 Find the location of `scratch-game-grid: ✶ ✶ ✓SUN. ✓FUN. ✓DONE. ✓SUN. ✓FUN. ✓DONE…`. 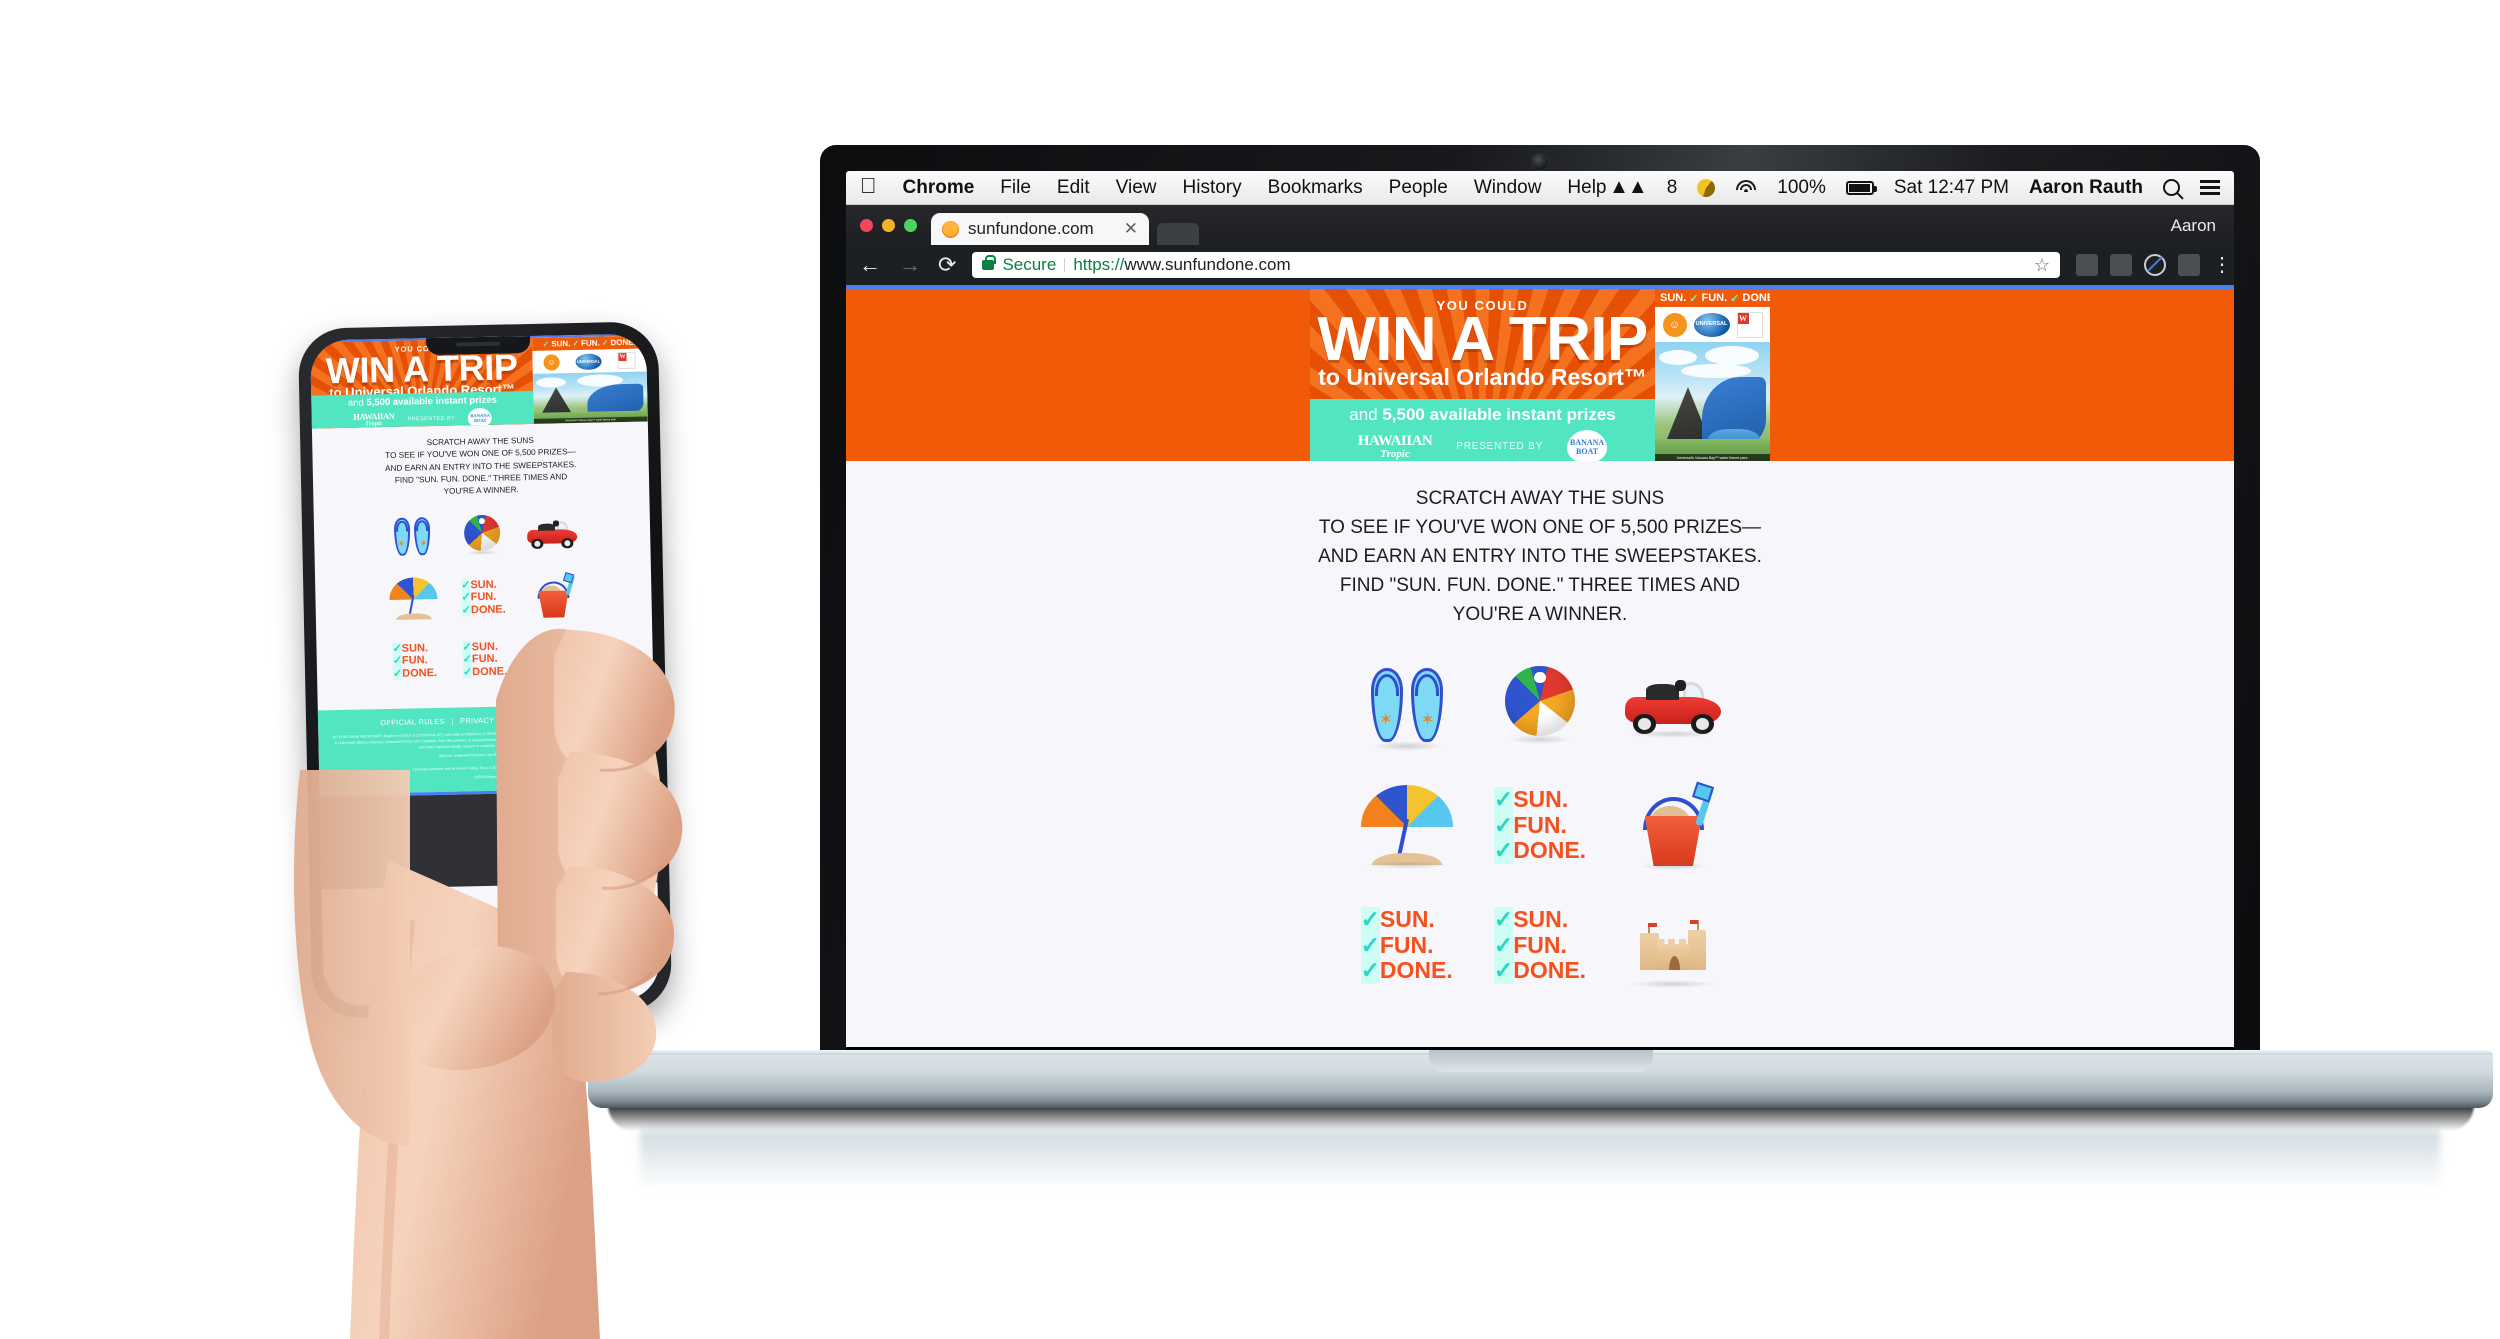

scratch-game-grid: ✶ ✶ ✓SUN. ✓FUN. ✓DONE. ✓SUN. ✓FUN. ✓DONE… is located at coordinates (1540, 825).